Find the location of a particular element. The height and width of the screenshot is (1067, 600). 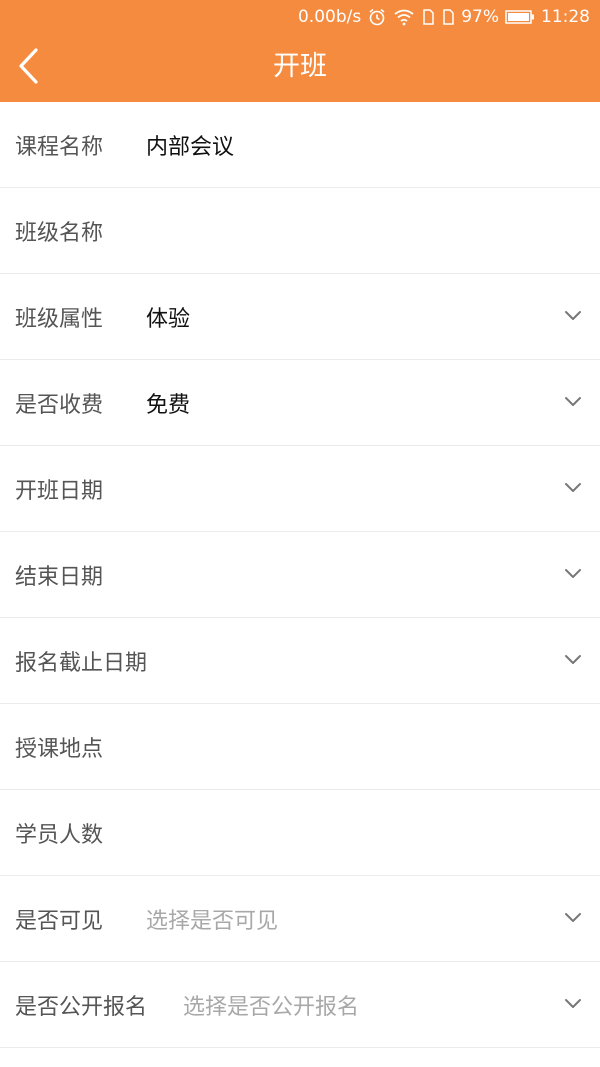

sim2-icon is located at coordinates (448, 17).